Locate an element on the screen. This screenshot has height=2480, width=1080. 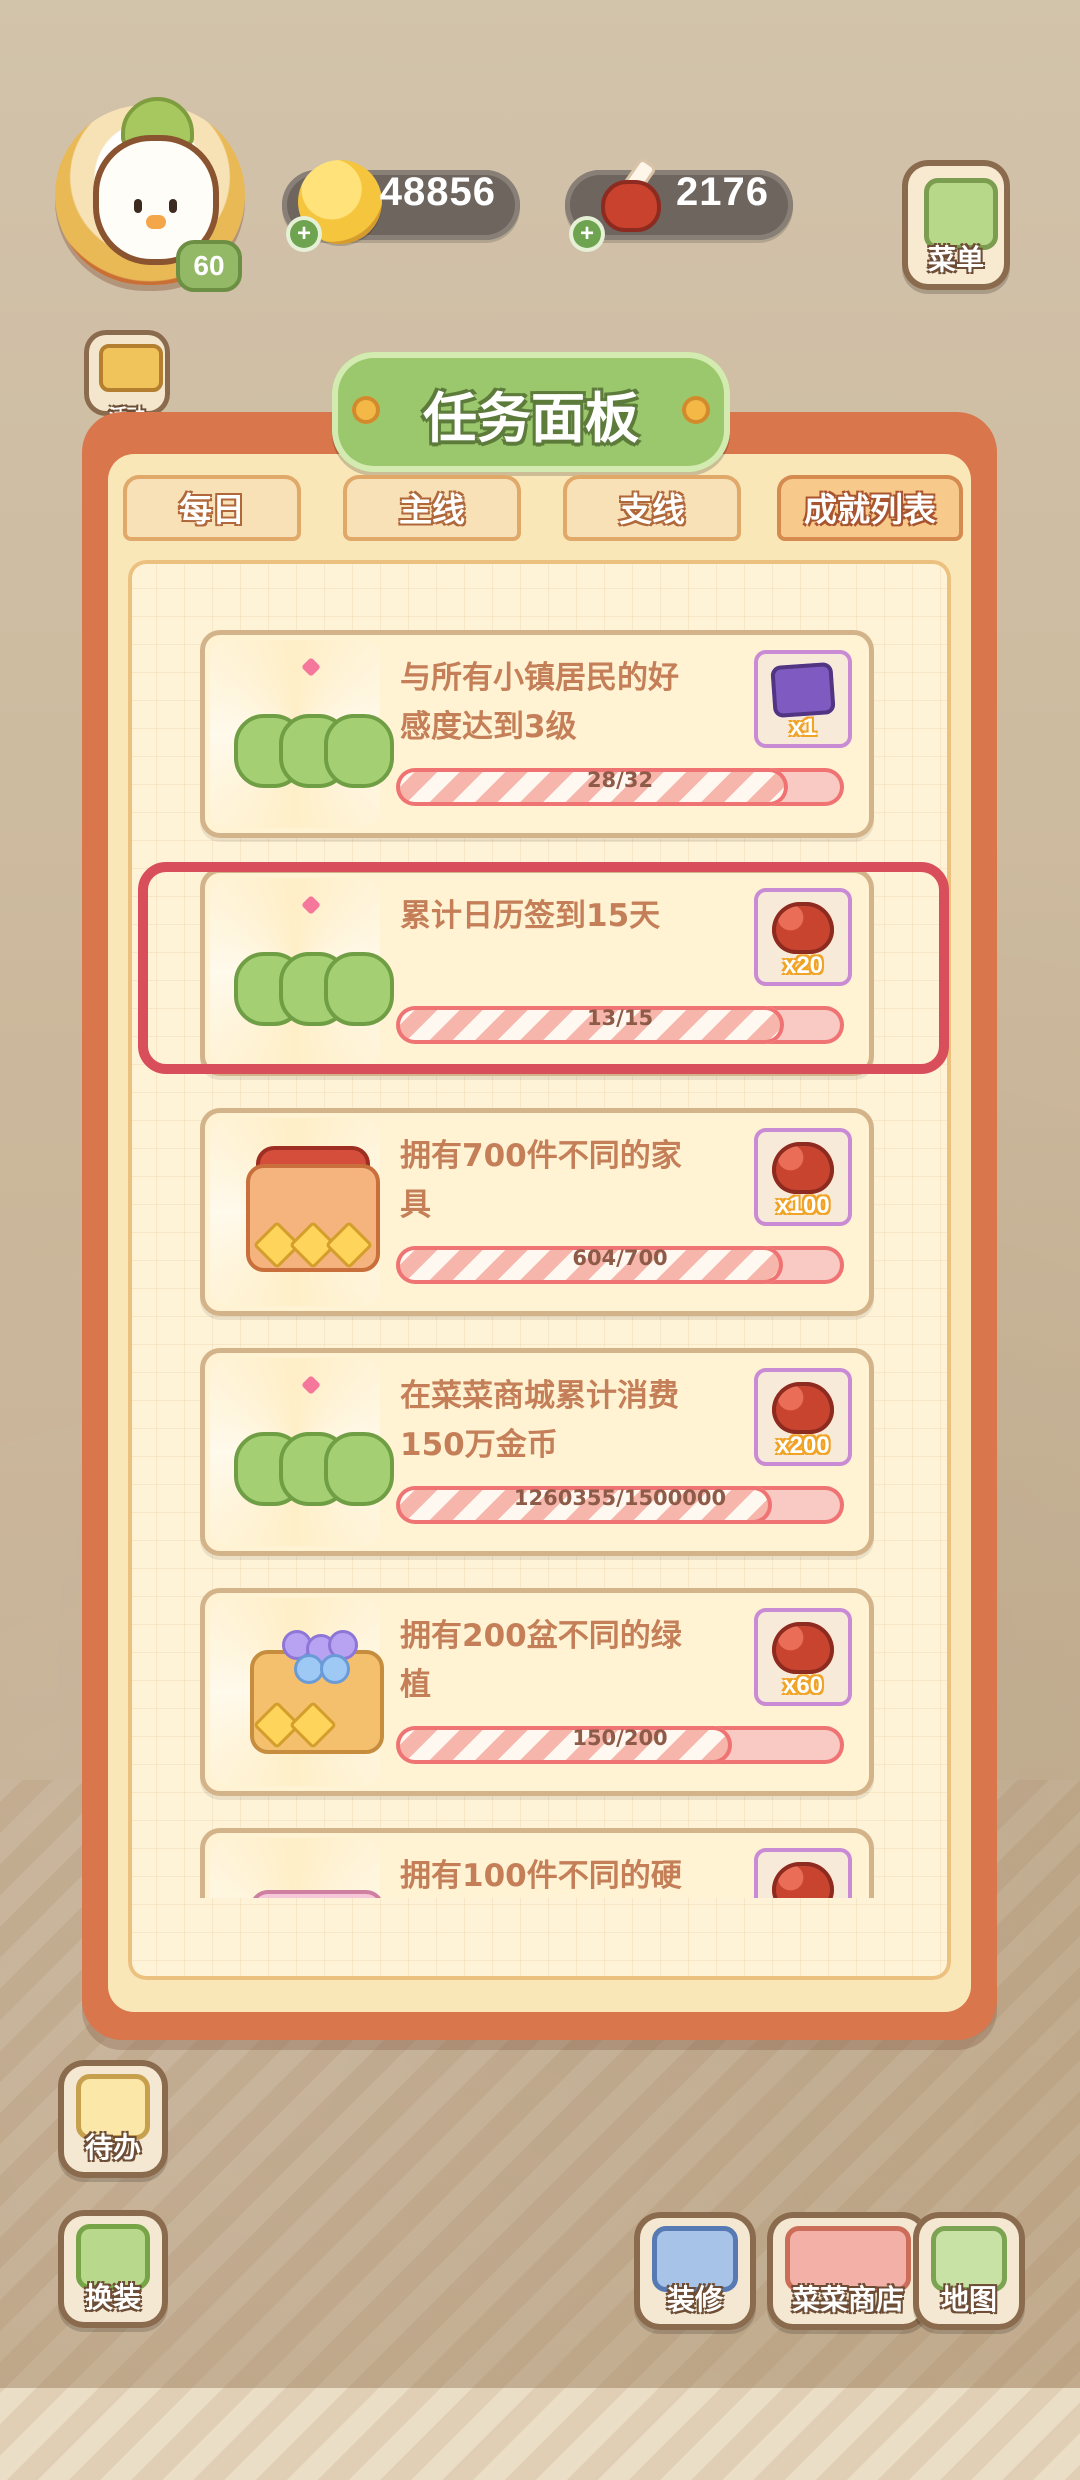
avatar-beak is located at coordinates (156, 222).